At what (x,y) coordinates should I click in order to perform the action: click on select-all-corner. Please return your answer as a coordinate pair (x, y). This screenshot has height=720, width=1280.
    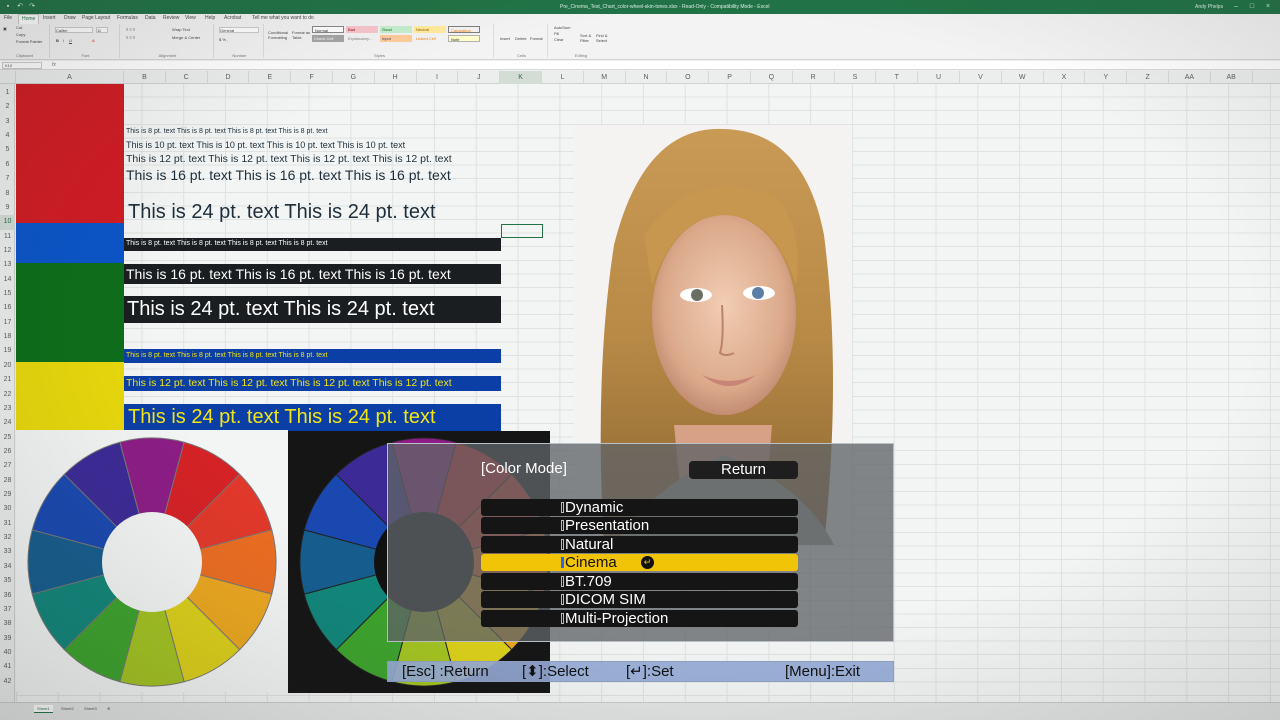
    Looking at the image, I should click on (8, 77).